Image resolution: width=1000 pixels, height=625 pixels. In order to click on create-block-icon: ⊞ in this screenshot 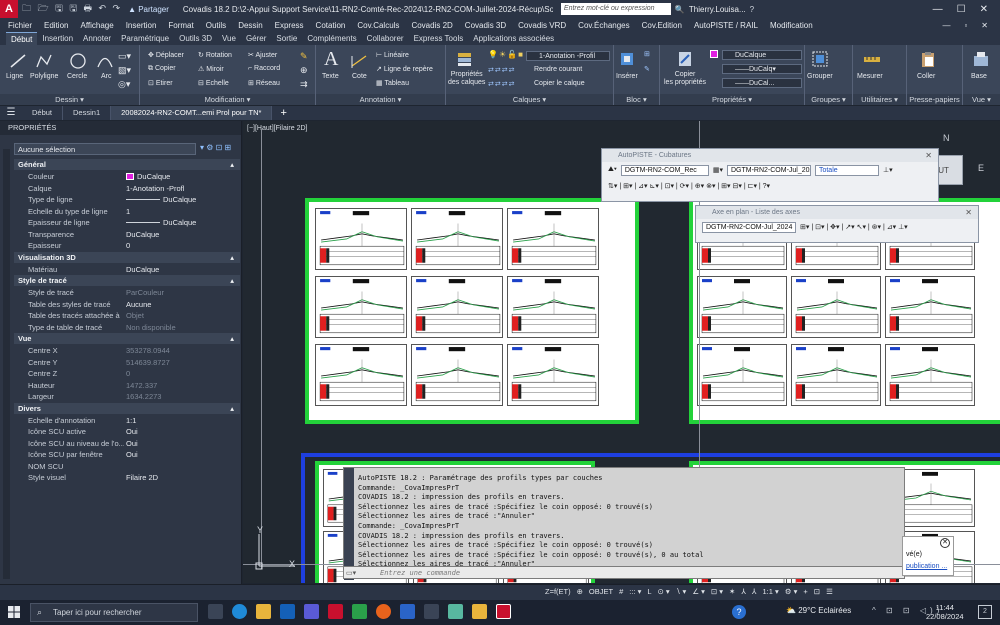, I will do `click(647, 54)`.